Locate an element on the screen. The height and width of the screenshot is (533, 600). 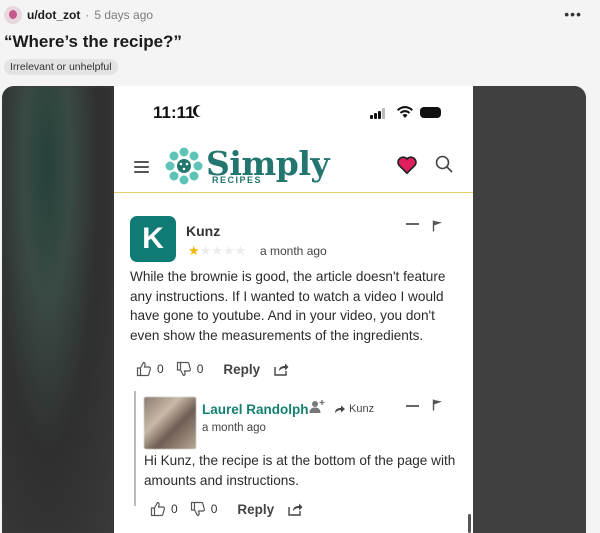
reply-age: a month ago is located at coordinates (234, 428).